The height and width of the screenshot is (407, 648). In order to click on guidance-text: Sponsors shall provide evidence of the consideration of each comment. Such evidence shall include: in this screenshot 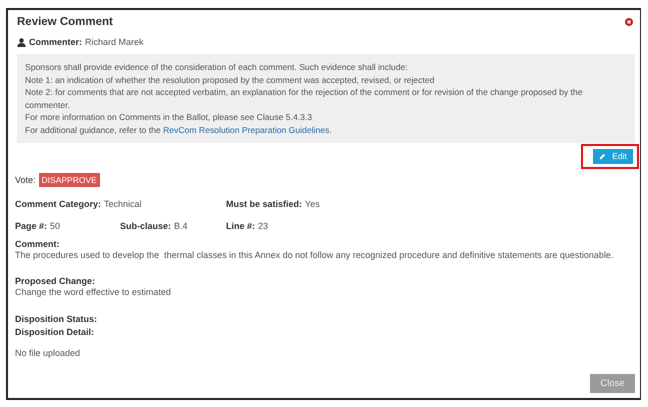, I will do `click(217, 67)`.